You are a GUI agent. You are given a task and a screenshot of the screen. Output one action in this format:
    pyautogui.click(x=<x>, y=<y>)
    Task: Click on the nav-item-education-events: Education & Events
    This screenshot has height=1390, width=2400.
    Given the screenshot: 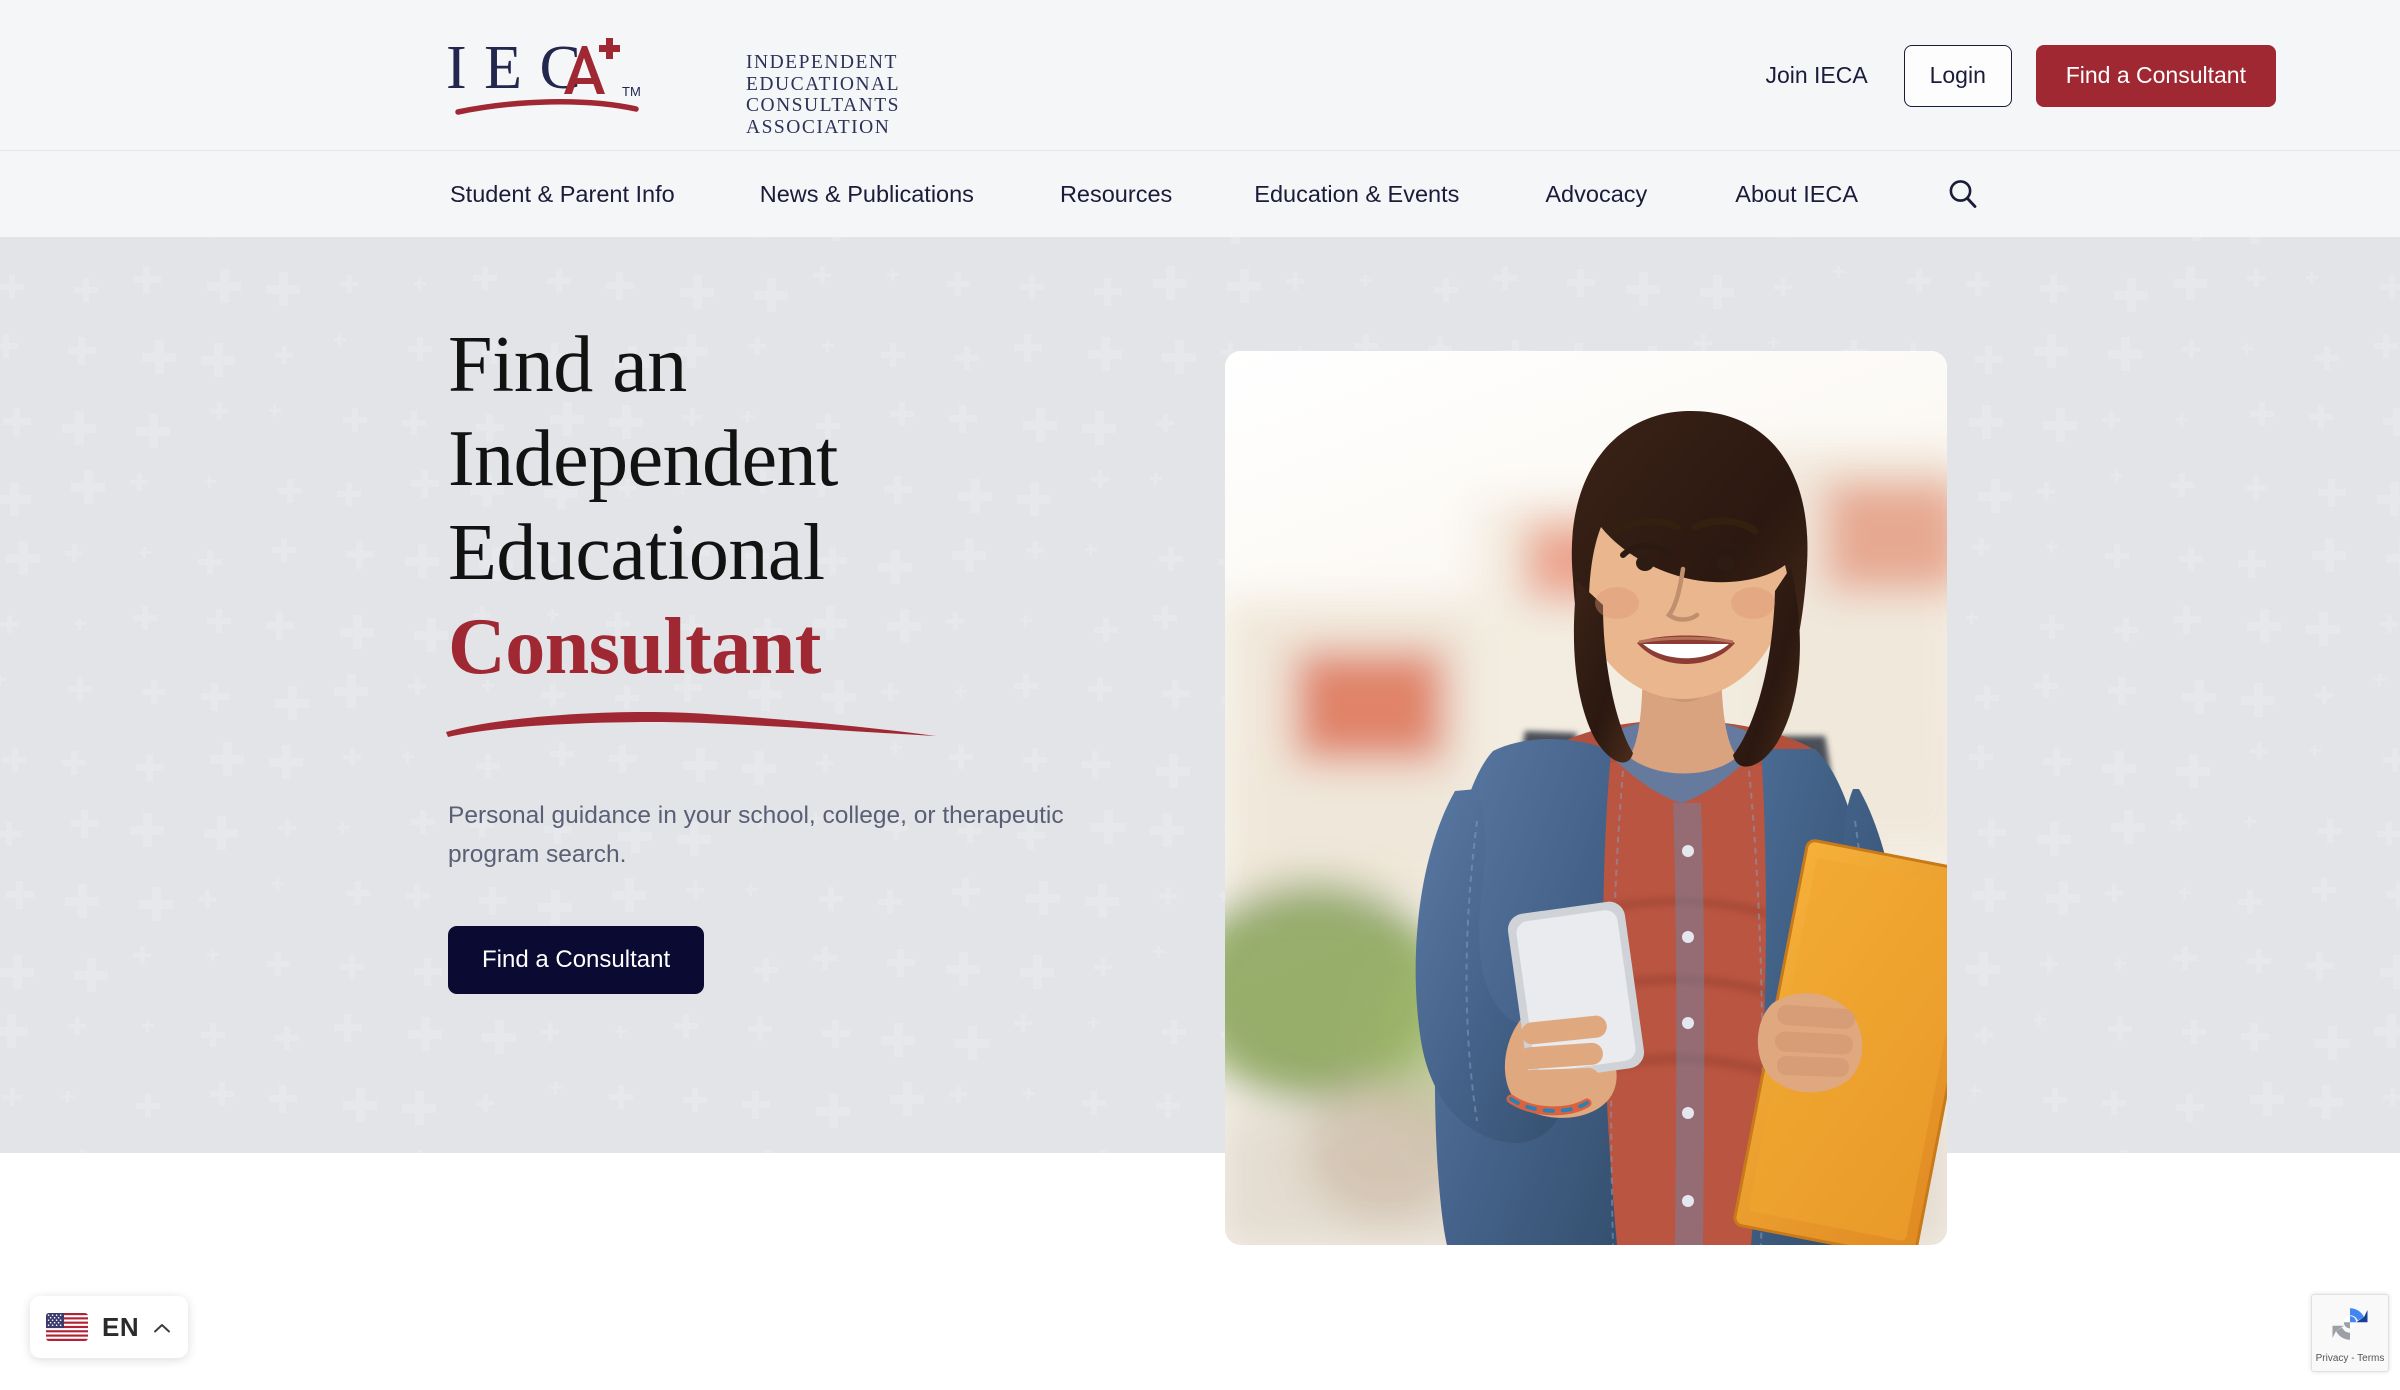 What is the action you would take?
    pyautogui.click(x=1356, y=194)
    